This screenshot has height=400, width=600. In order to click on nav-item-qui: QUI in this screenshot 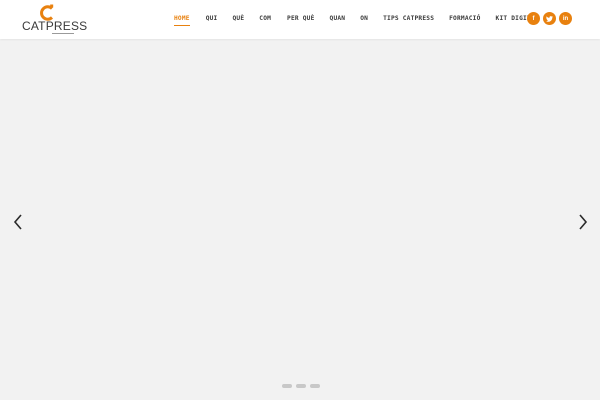, I will do `click(212, 18)`.